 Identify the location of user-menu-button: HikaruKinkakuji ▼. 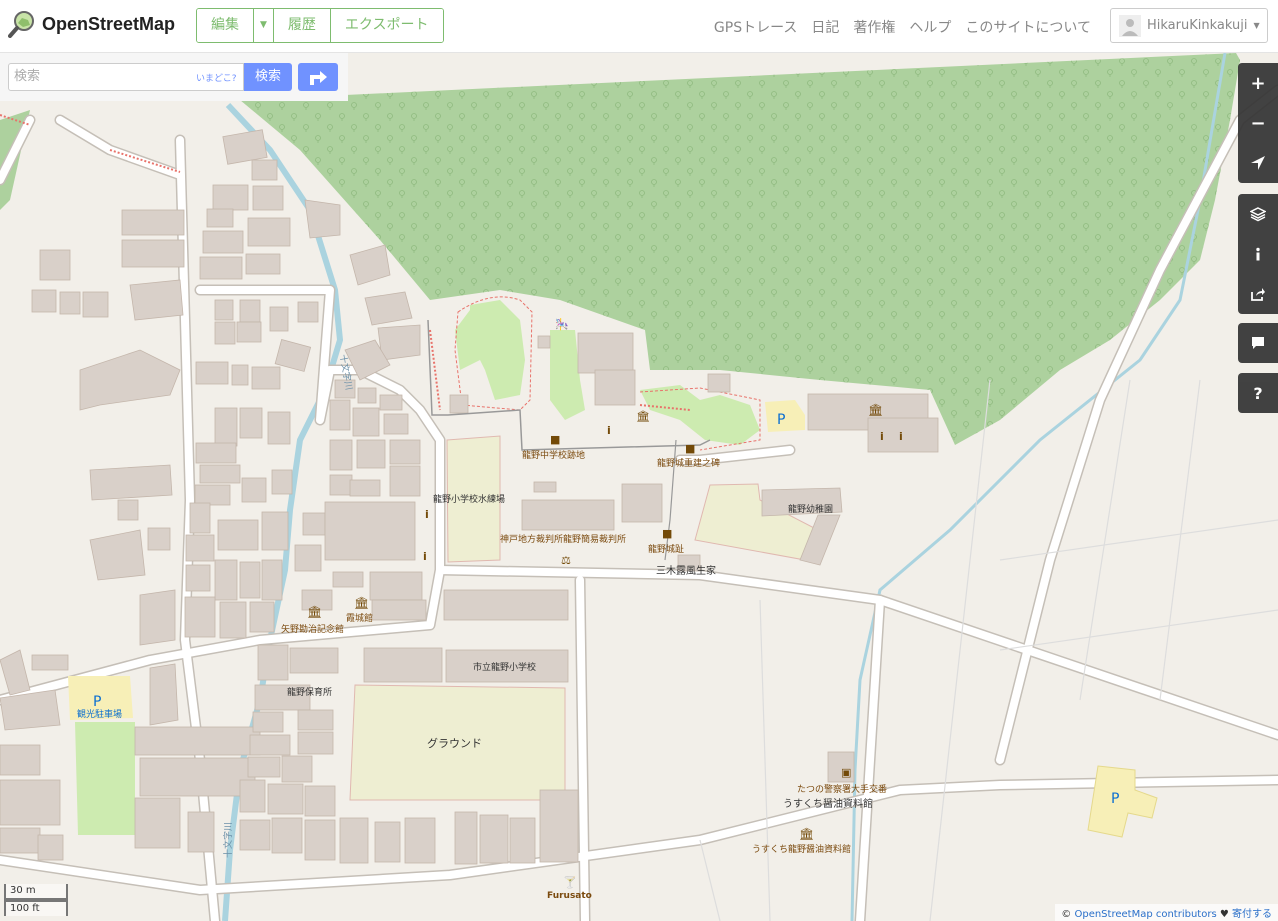
(1189, 25).